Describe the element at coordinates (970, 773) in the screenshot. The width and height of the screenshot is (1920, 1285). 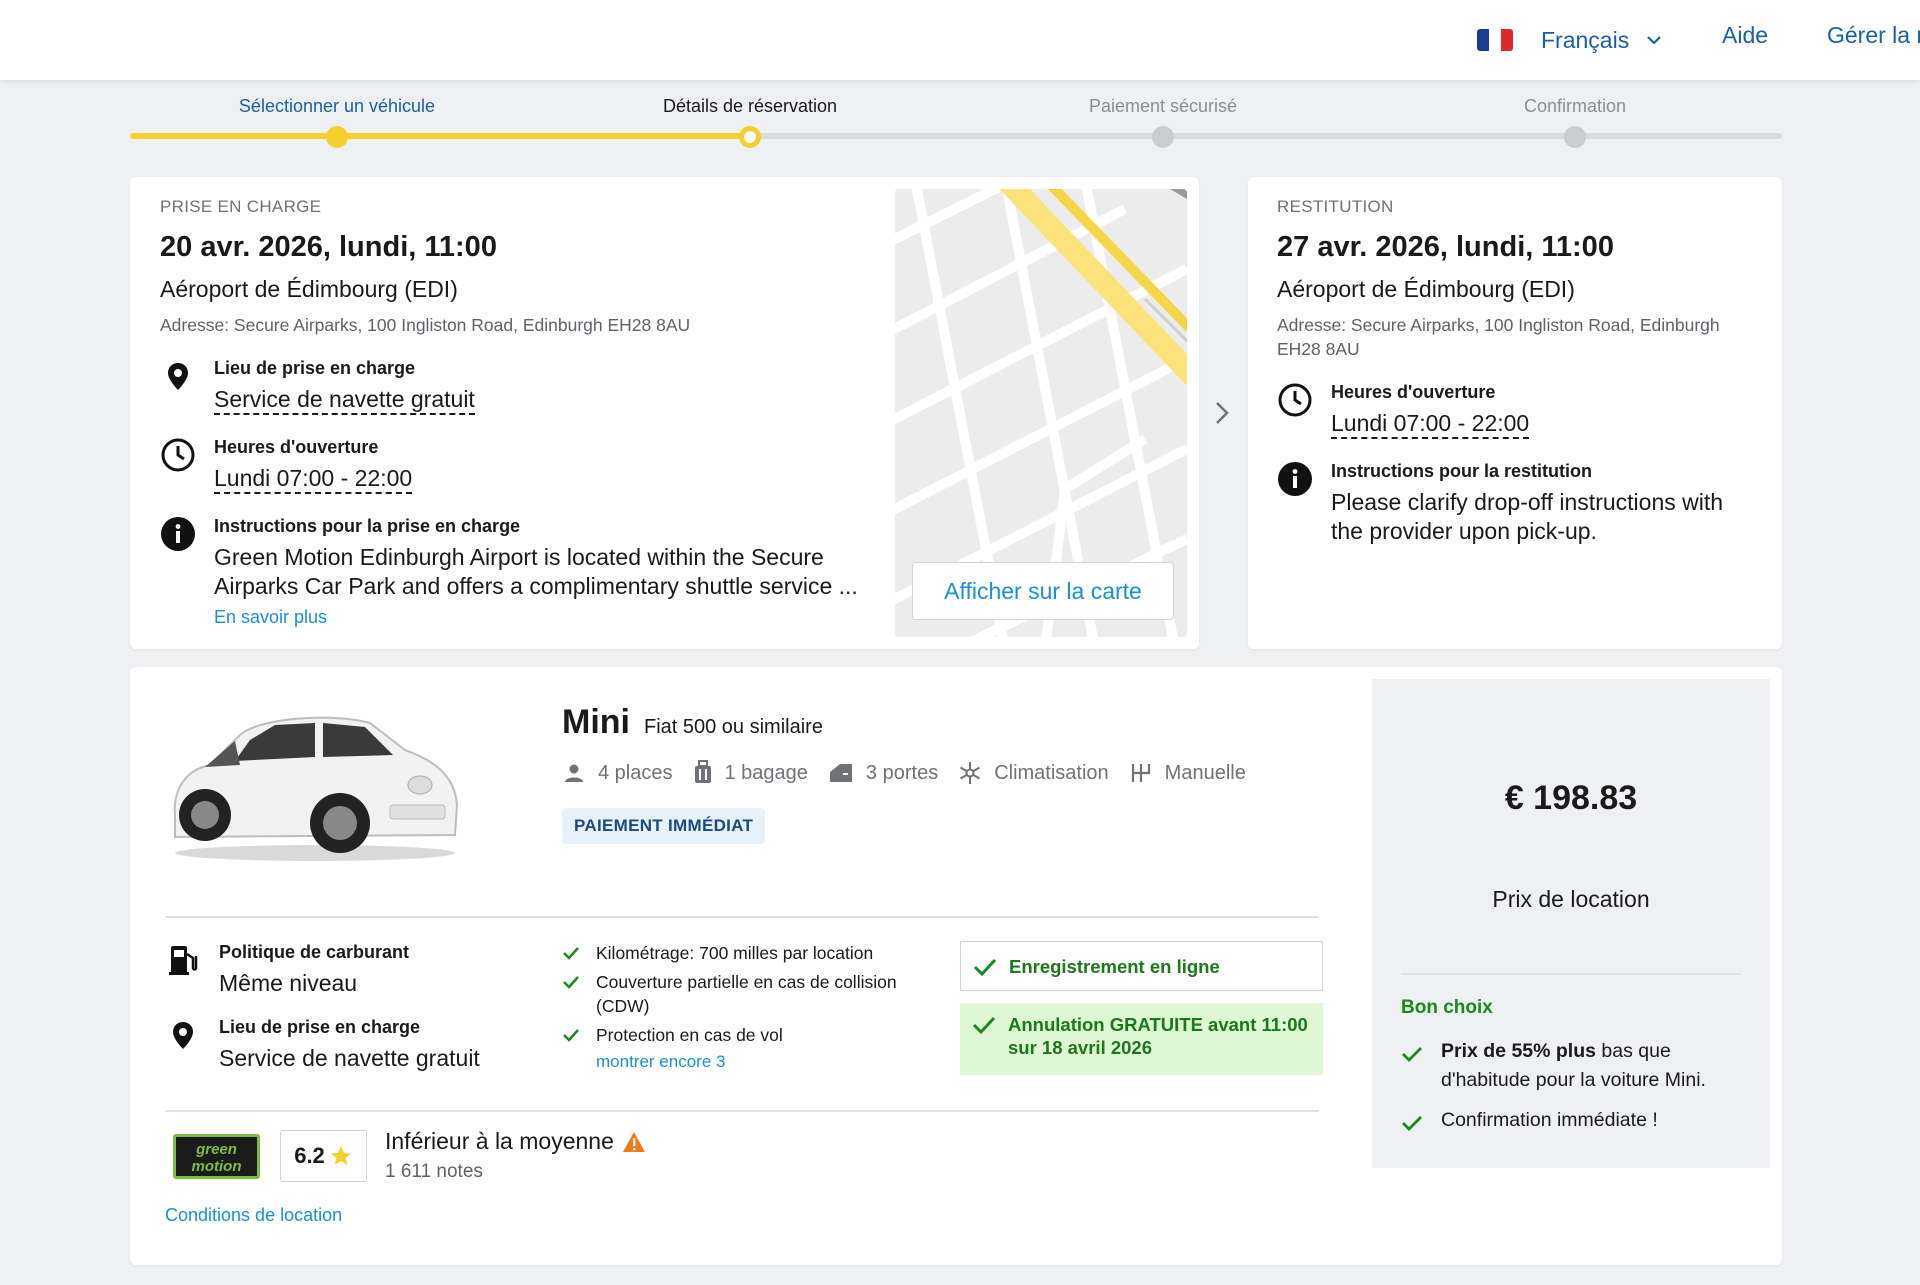
I see `snowflake-icon` at that location.